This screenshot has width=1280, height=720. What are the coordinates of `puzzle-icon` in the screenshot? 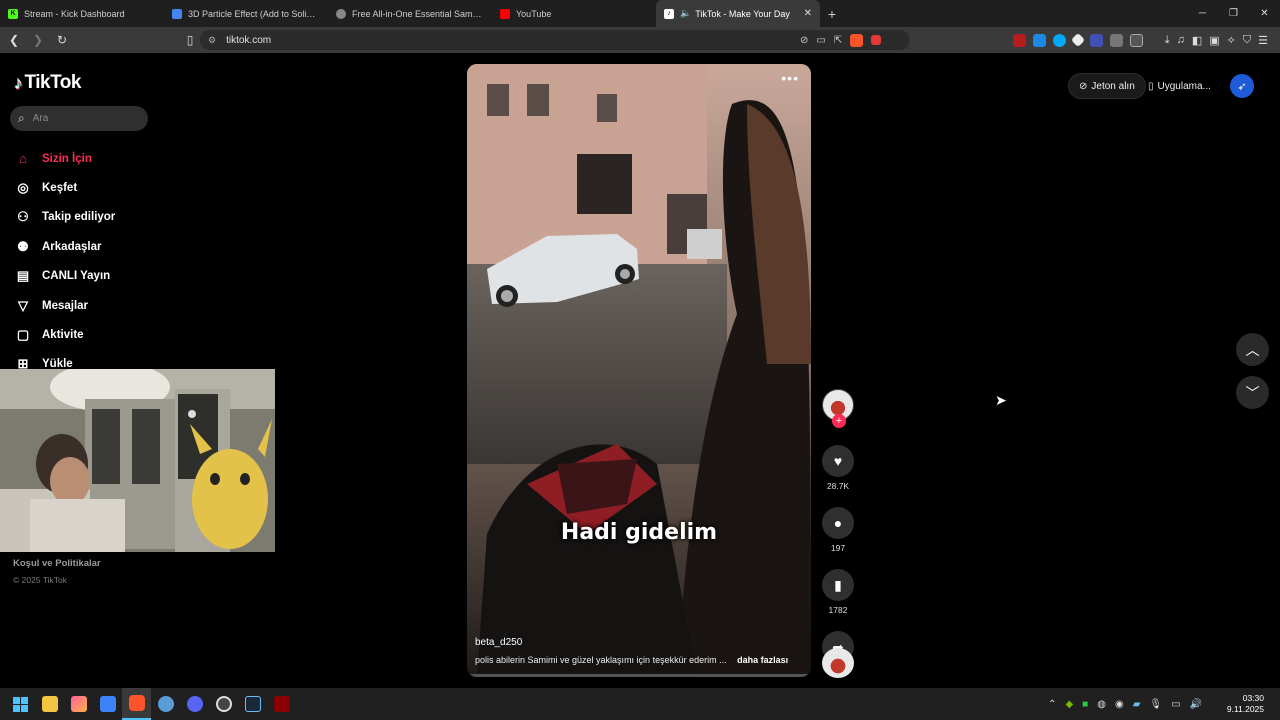 It's located at (1116, 40).